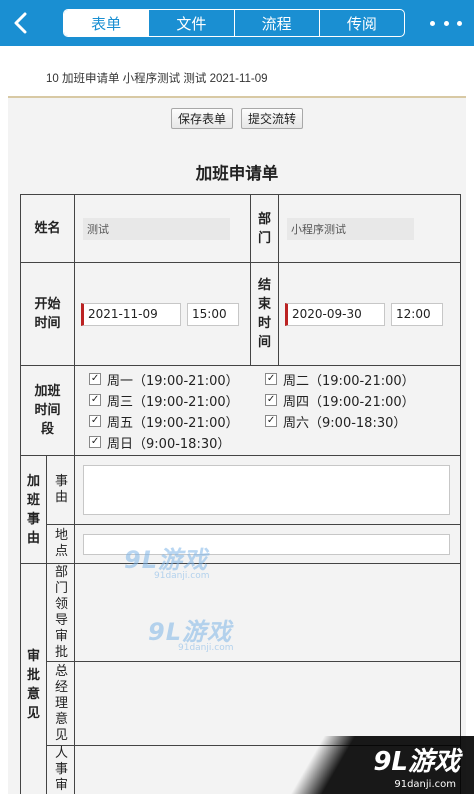 The height and width of the screenshot is (794, 474). What do you see at coordinates (361, 23) in the screenshot?
I see `tab-circulate: 传阅` at bounding box center [361, 23].